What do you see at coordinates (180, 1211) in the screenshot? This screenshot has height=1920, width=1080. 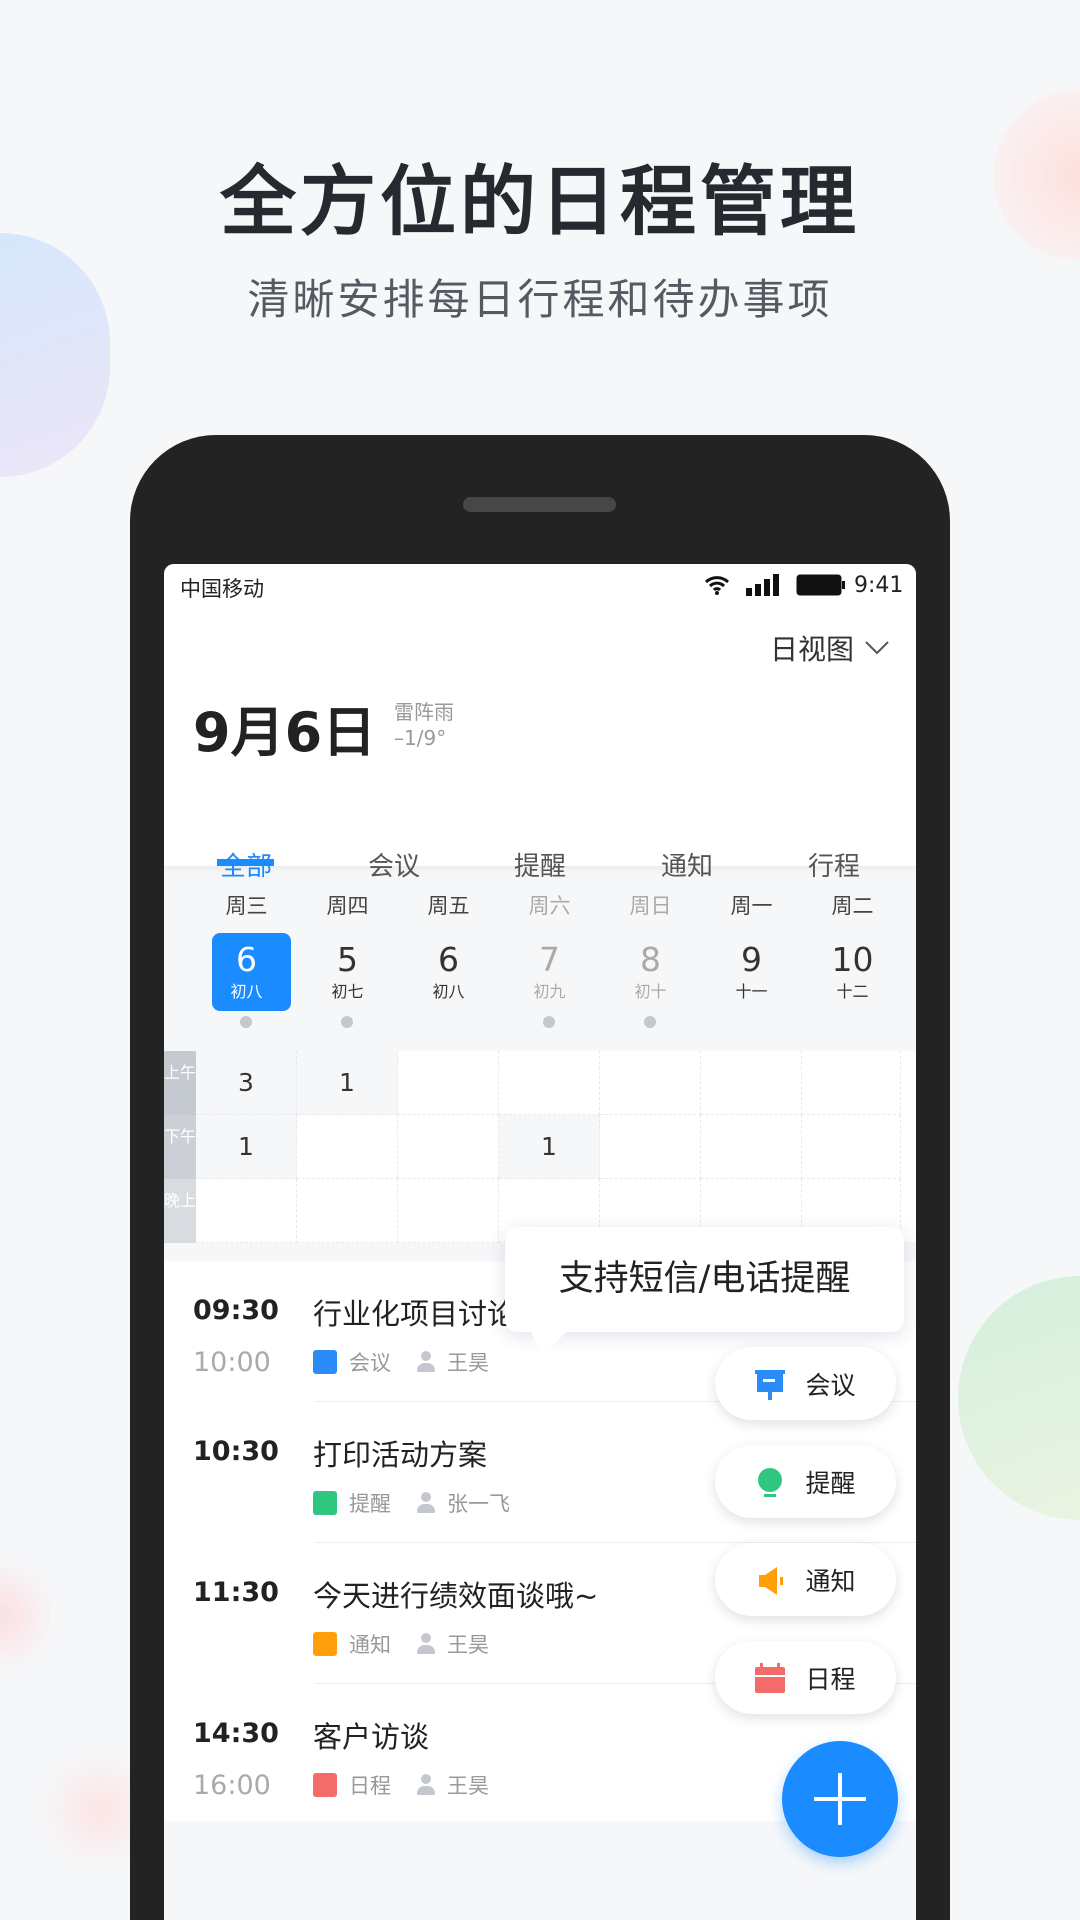 I see `row-label: 晚上` at bounding box center [180, 1211].